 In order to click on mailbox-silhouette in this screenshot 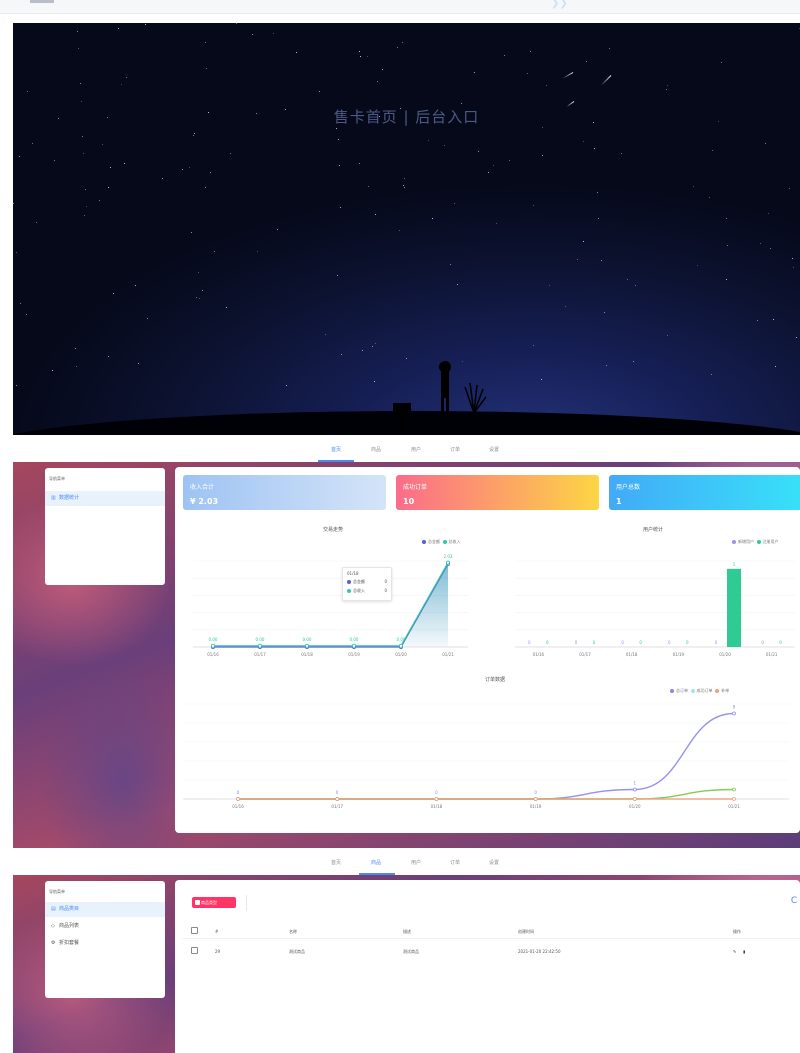, I will do `click(402, 418)`.